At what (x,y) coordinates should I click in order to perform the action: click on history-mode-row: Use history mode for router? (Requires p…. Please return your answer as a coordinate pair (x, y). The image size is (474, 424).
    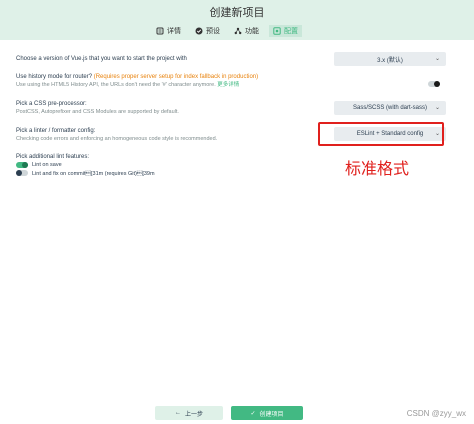
    Looking at the image, I should click on (231, 81).